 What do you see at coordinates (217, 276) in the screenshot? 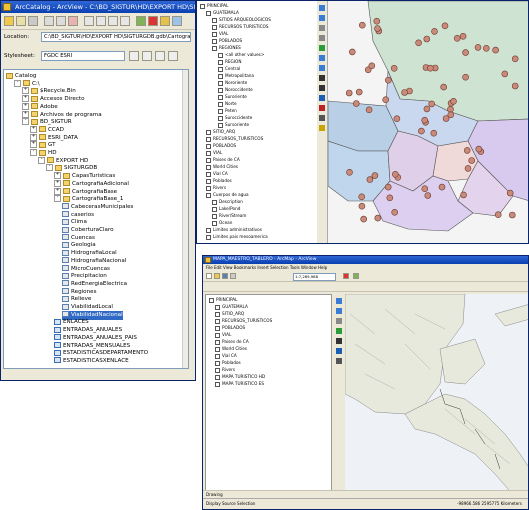
I see `open-icon` at bounding box center [217, 276].